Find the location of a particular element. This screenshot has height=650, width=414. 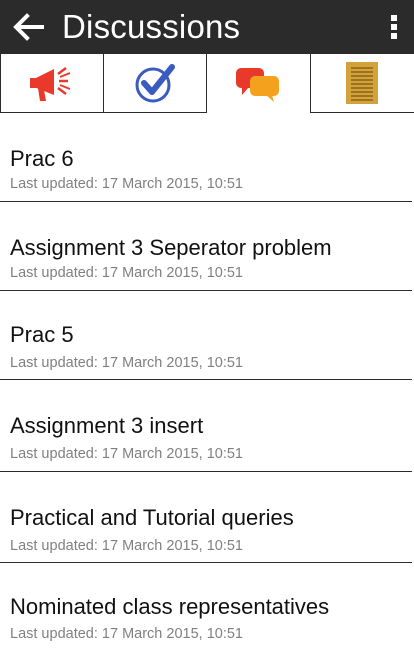

notes-page-icon is located at coordinates (362, 83).